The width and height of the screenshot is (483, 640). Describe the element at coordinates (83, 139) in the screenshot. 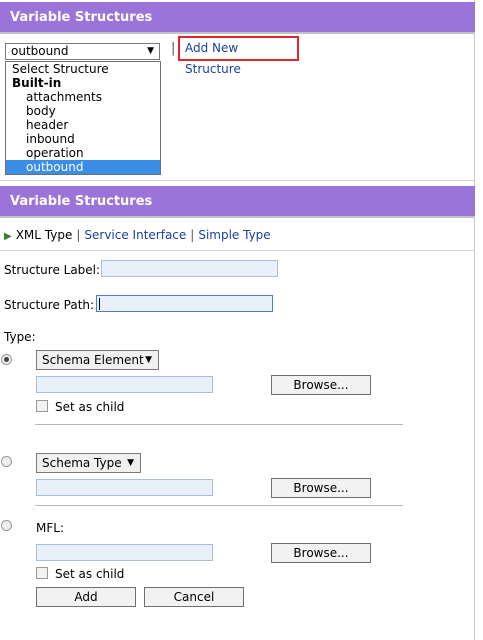

I see `dropdown-option: inbound` at that location.